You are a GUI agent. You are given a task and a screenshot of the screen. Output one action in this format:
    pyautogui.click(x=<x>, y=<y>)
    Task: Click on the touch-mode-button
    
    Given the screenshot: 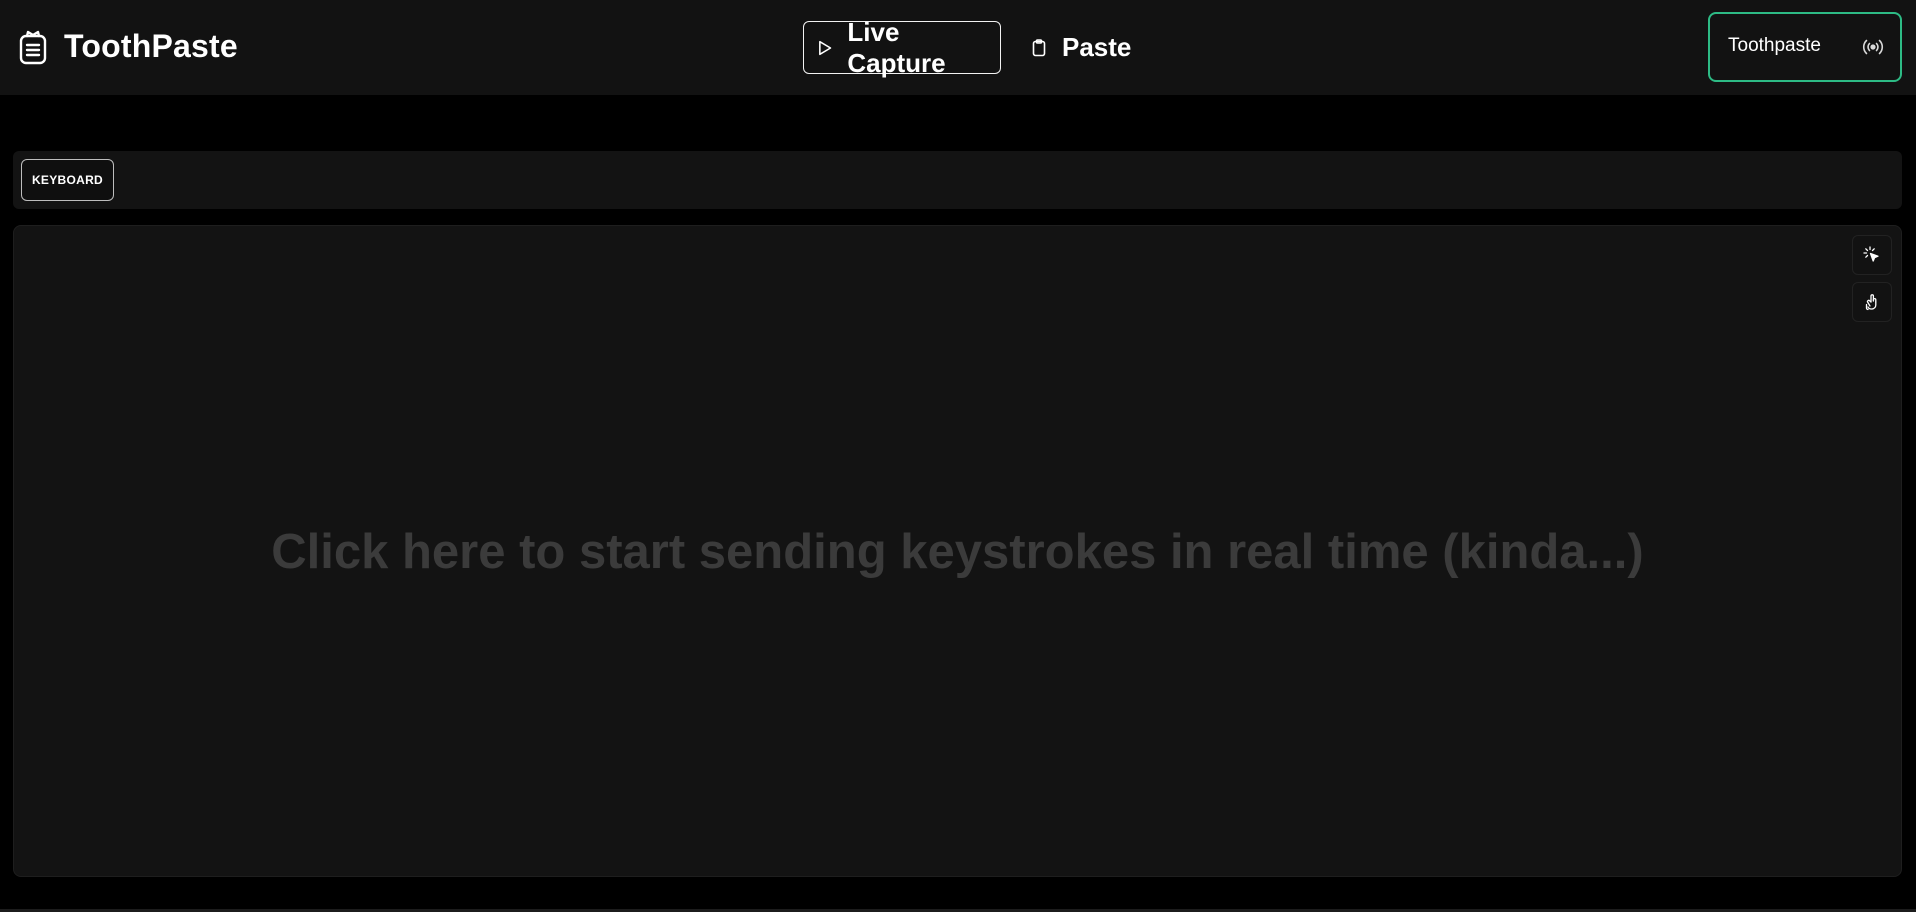 What is the action you would take?
    pyautogui.click(x=1872, y=302)
    